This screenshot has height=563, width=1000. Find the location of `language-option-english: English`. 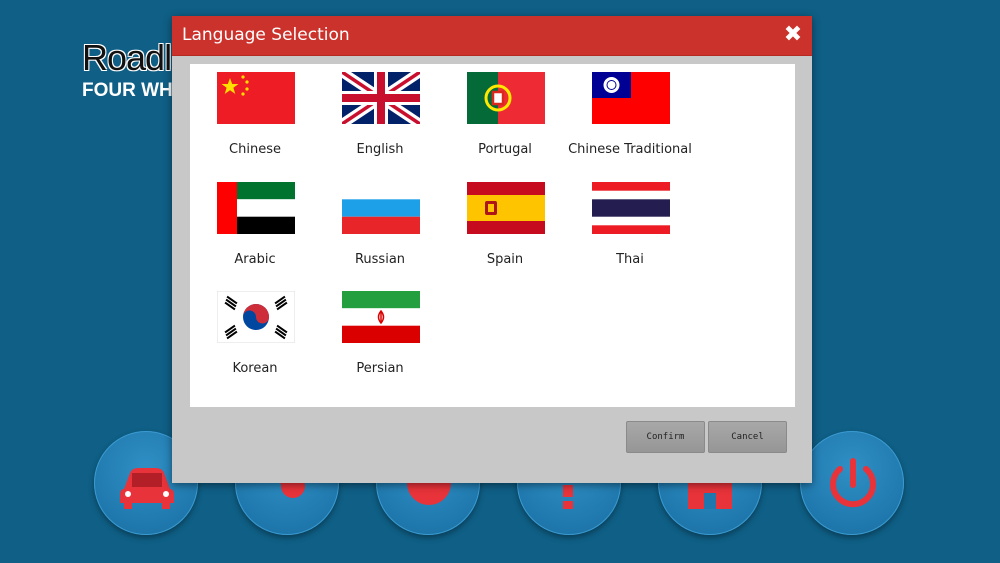

language-option-english: English is located at coordinates (377, 114).